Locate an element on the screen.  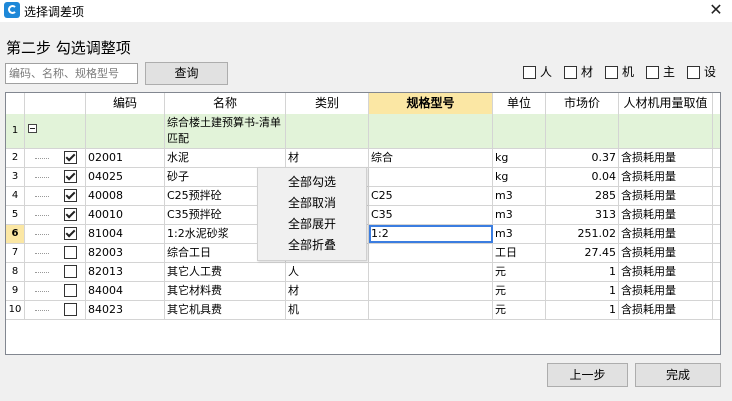
cell-price: 251.02 is located at coordinates (582, 234).